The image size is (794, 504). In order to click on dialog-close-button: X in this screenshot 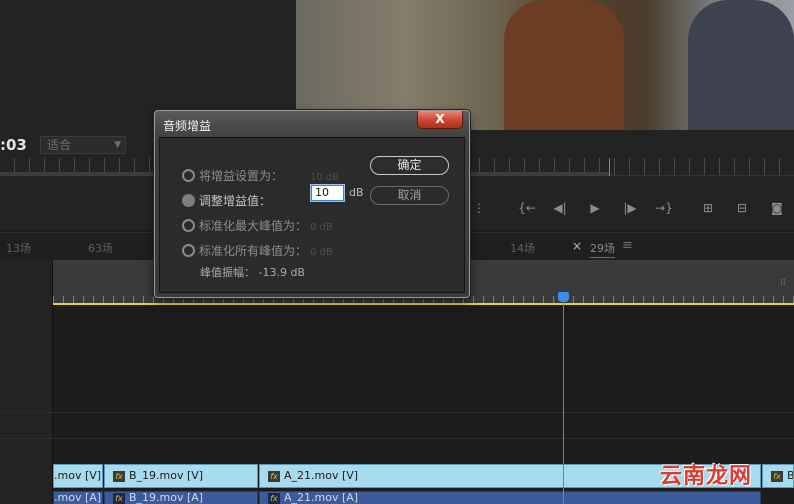, I will do `click(440, 120)`.